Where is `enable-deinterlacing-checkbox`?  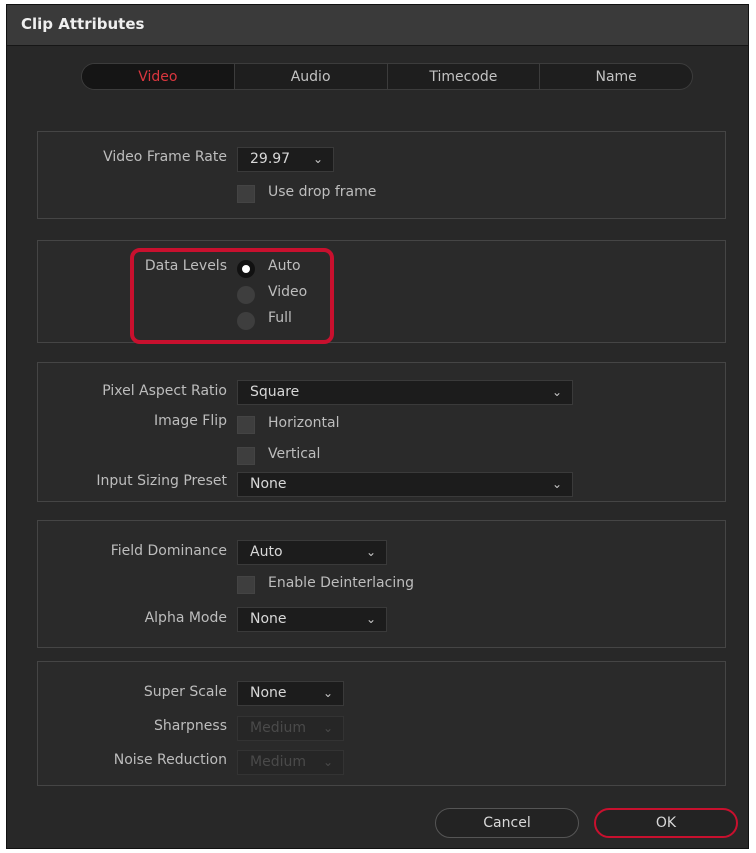
enable-deinterlacing-checkbox is located at coordinates (246, 585).